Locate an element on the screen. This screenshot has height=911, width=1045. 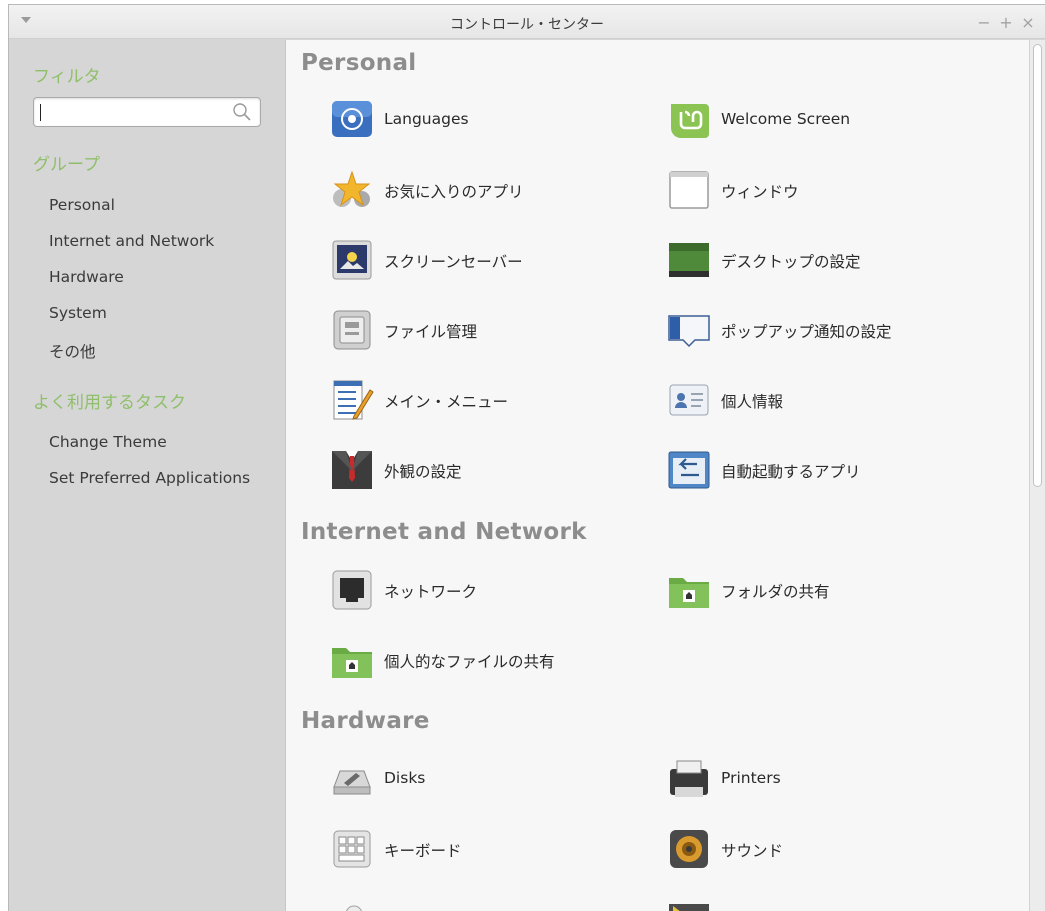
item-personal-file-sharing: 個人的なファイルの共有 is located at coordinates (490, 660).